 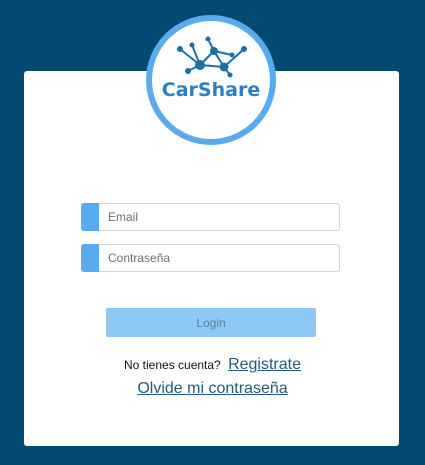 I want to click on email-field-group, so click(x=210, y=217).